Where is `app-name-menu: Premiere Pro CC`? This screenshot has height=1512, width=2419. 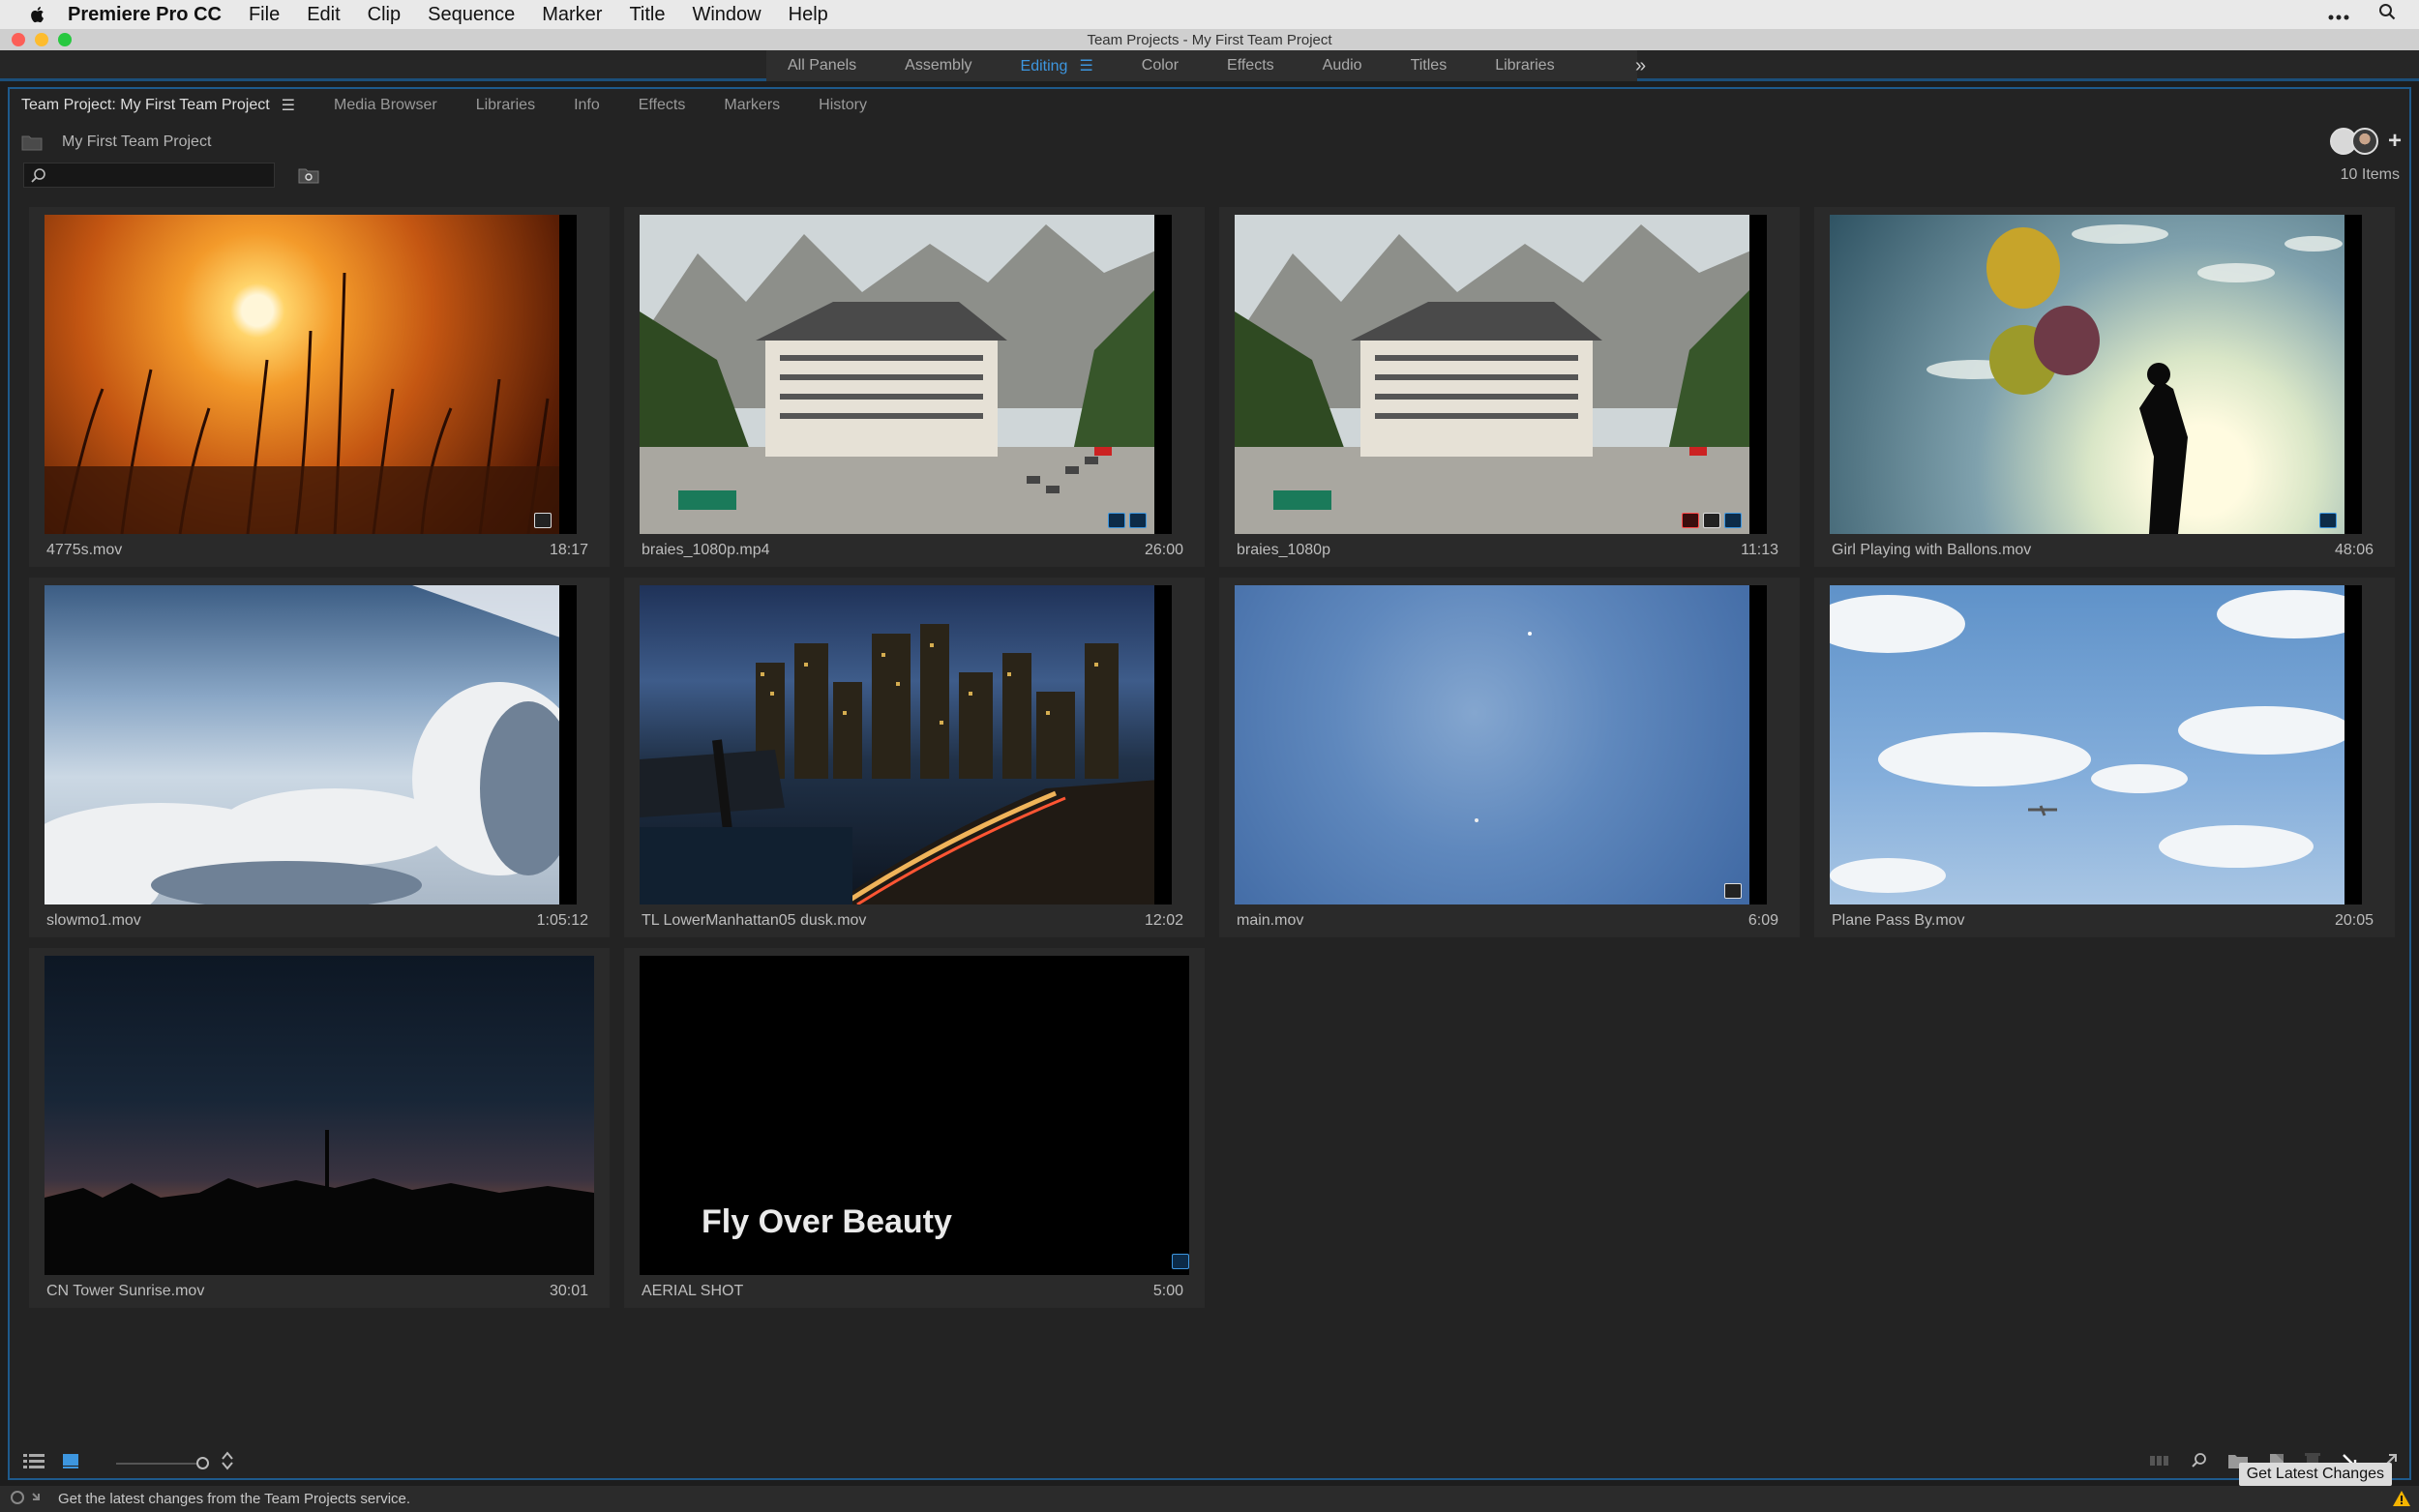 app-name-menu: Premiere Pro CC is located at coordinates (145, 15).